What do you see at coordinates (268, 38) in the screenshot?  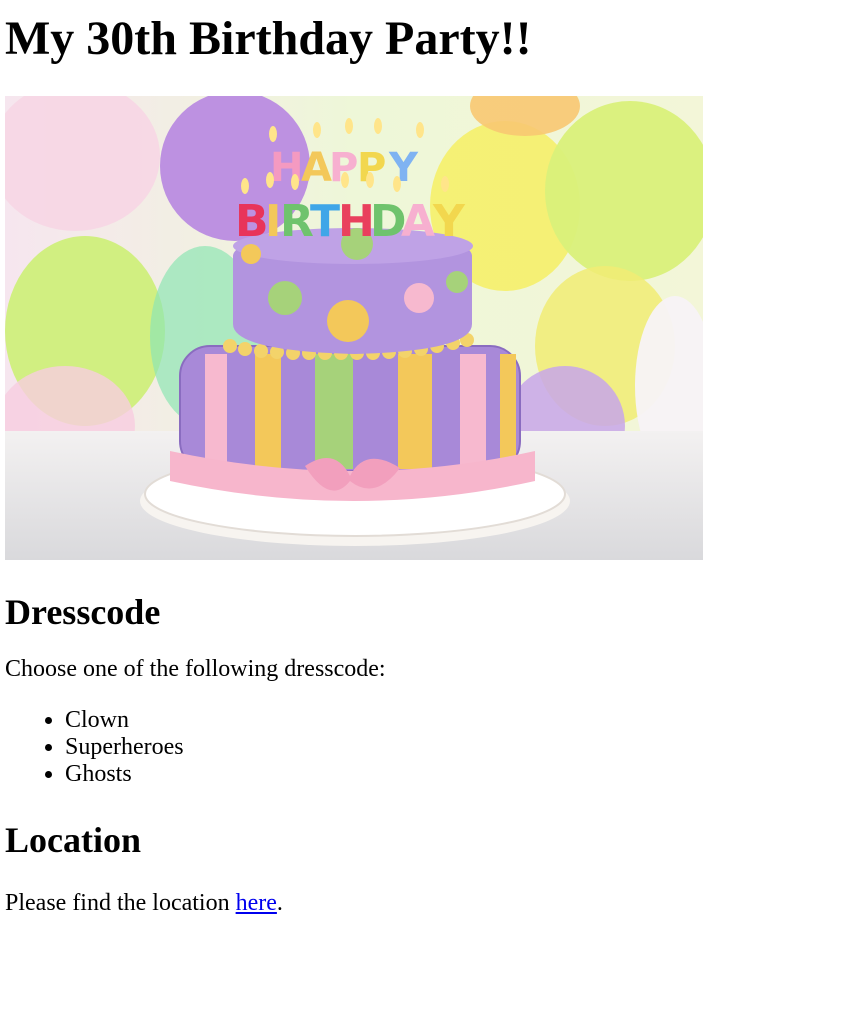 I see `page-title: My 30th Birthday Party!!` at bounding box center [268, 38].